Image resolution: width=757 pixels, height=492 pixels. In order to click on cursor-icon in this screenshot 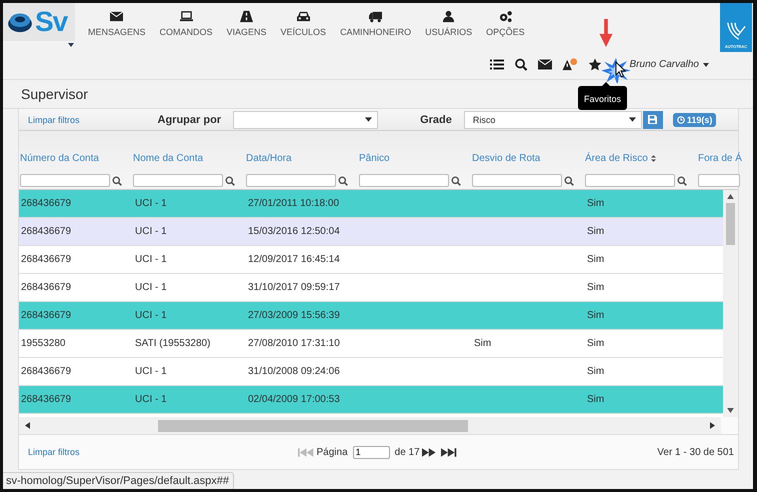, I will do `click(620, 69)`.